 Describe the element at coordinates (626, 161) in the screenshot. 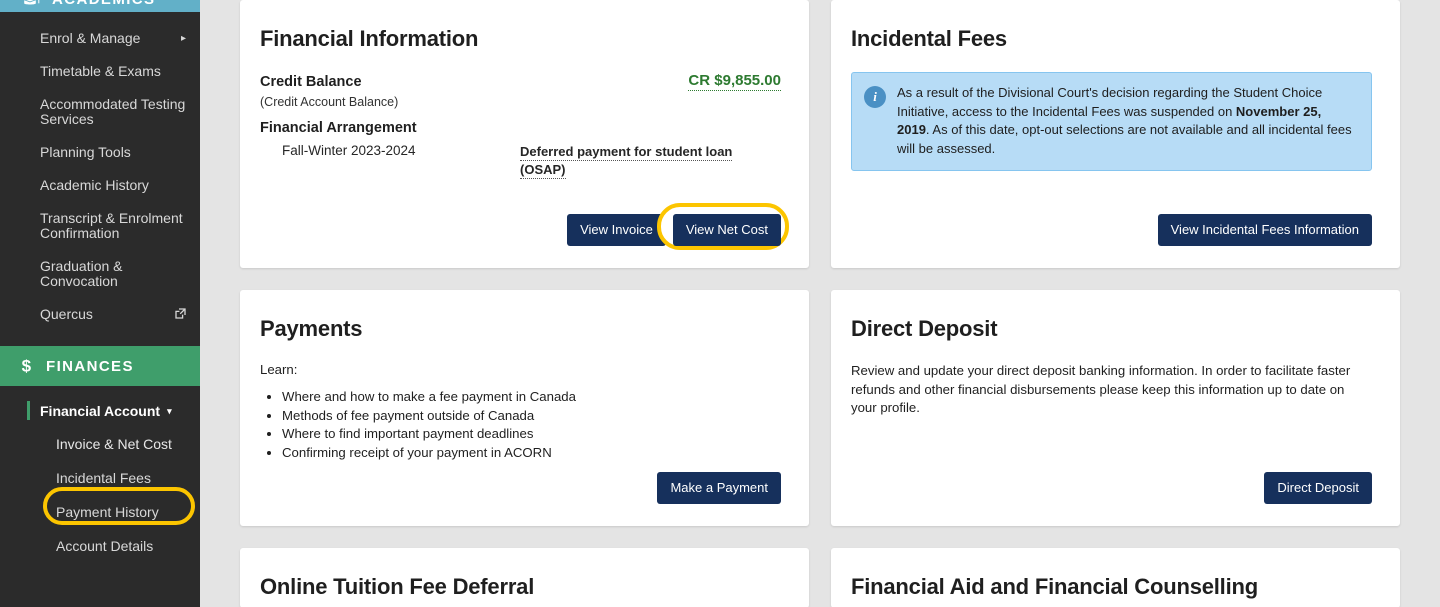

I see `financial-arrangement-value-text: Deferred payment for student loan (OSAP)` at that location.